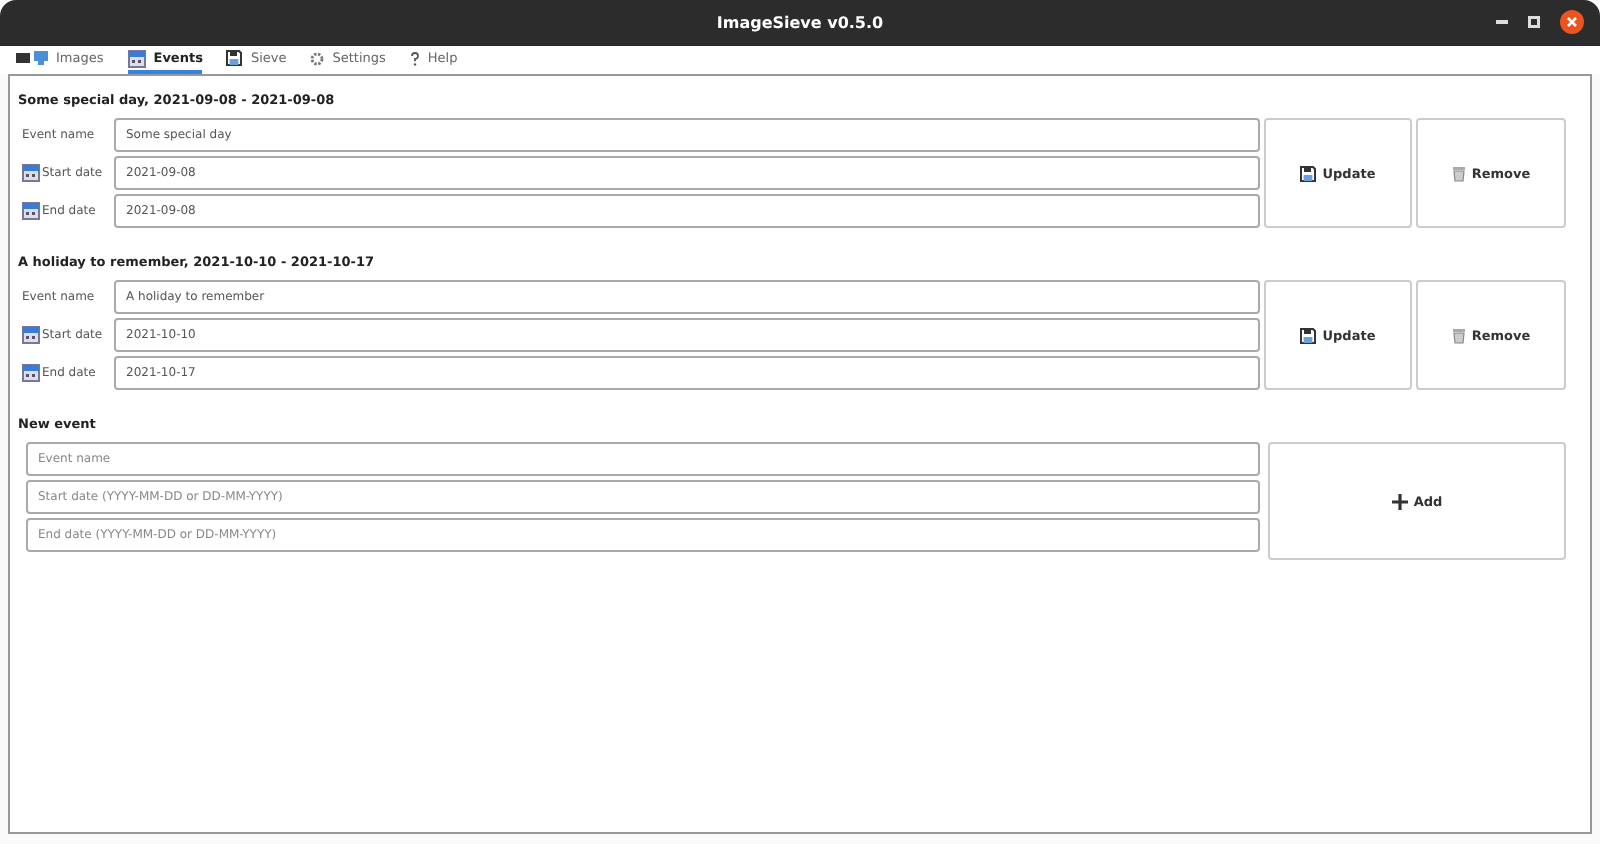  I want to click on gear-icon, so click(317, 58).